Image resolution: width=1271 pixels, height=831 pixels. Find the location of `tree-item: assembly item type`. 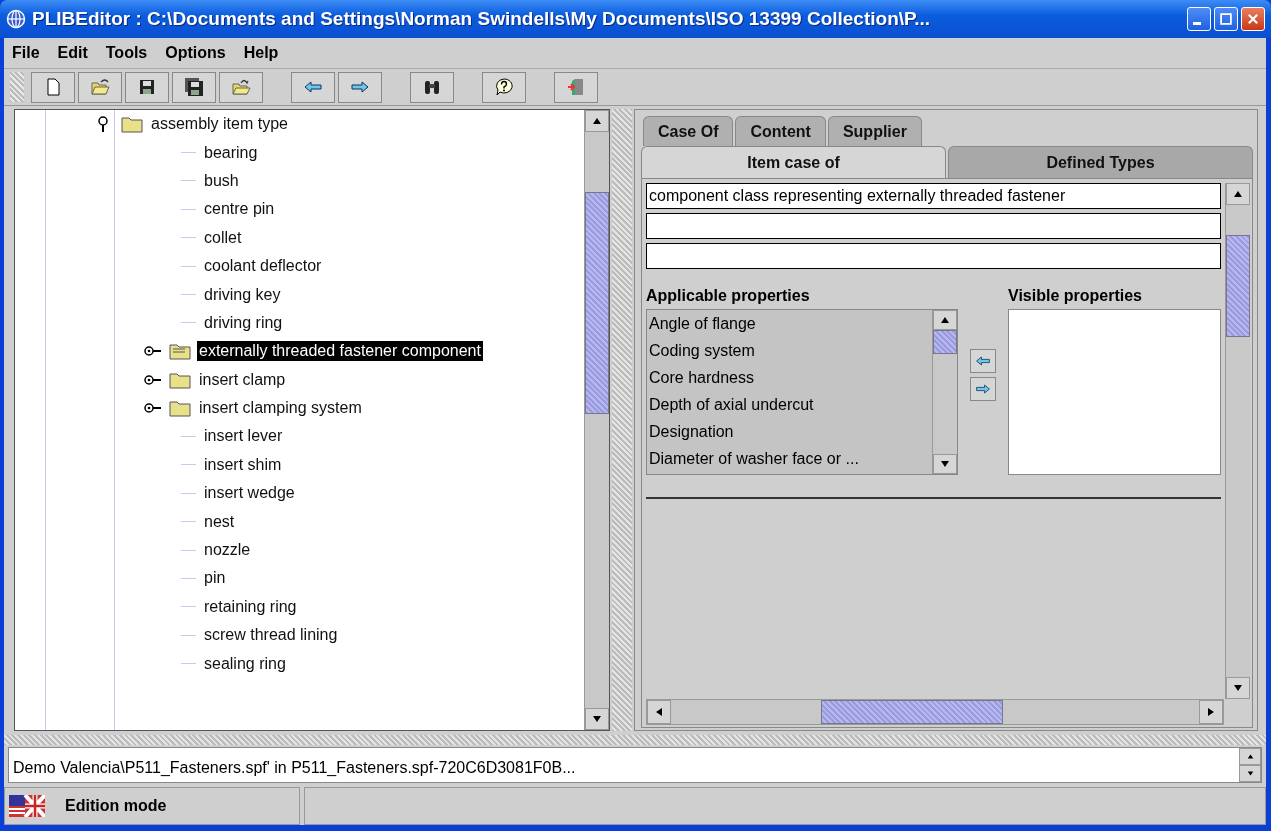

tree-item: assembly item type is located at coordinates (219, 124).